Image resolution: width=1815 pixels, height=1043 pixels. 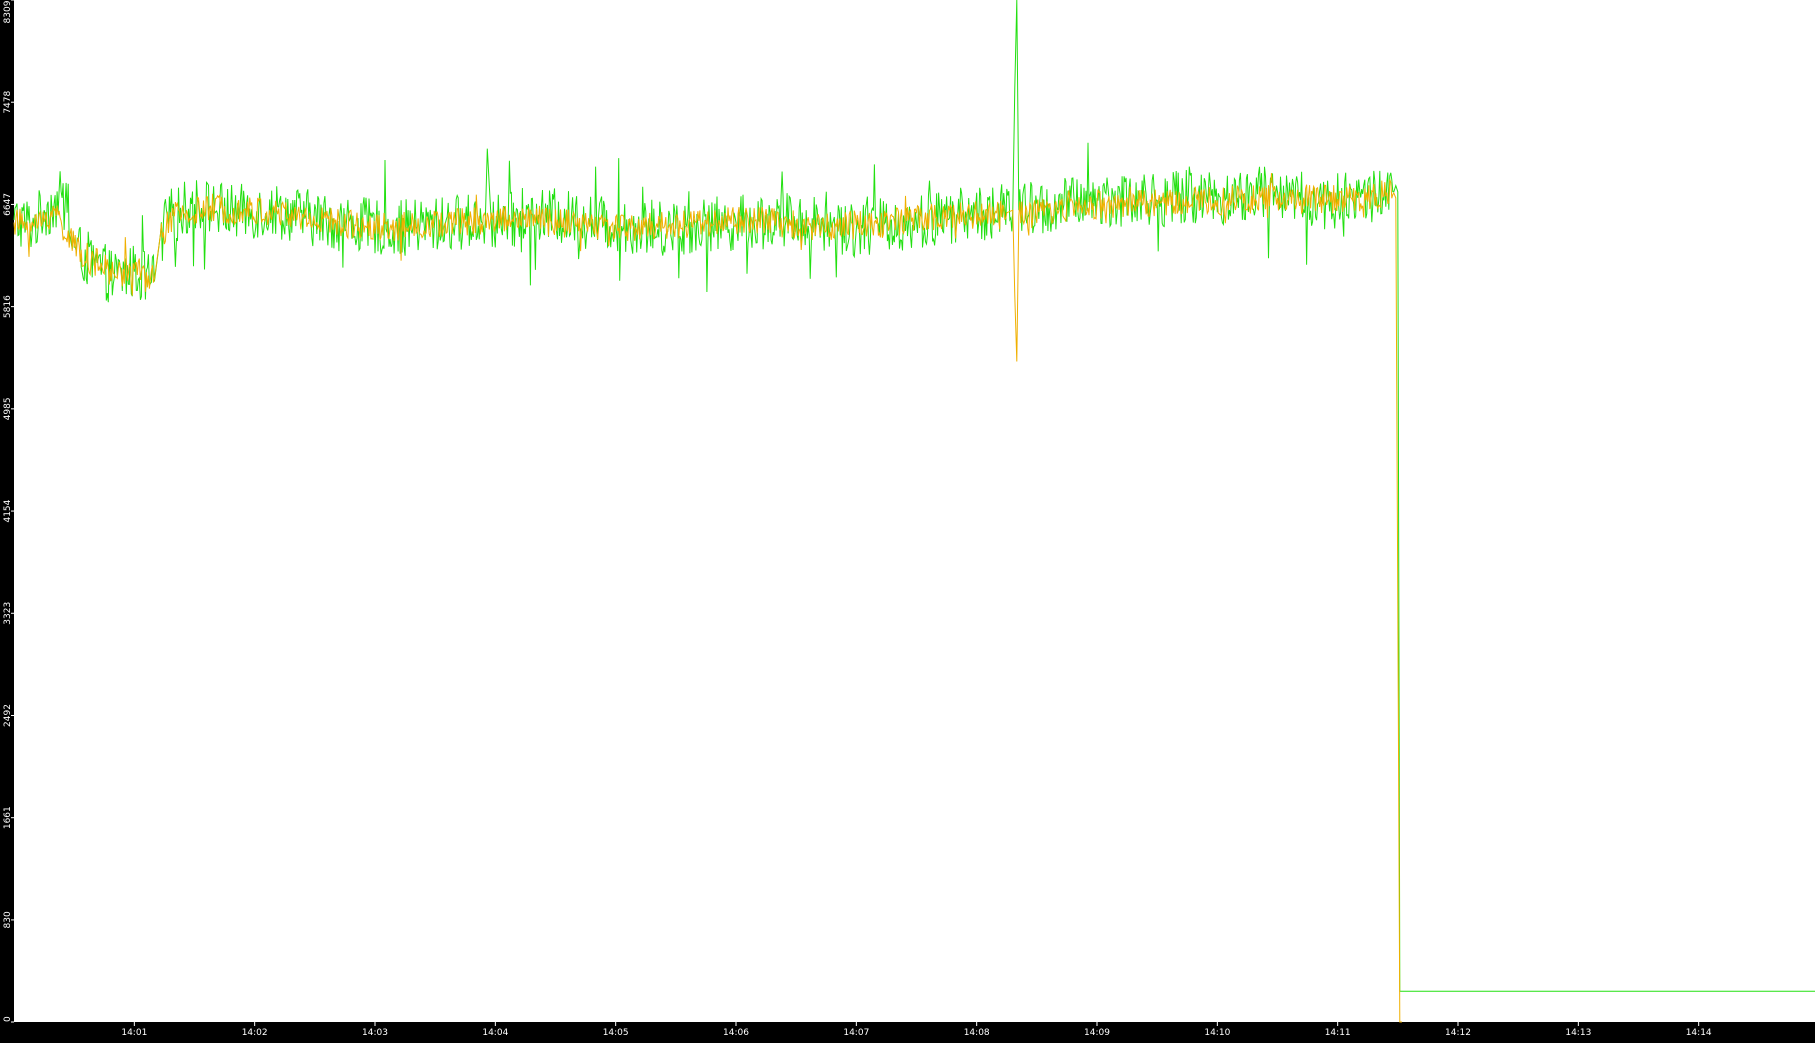 What do you see at coordinates (616, 1033) in the screenshot?
I see `x-tick-label: 14:05` at bounding box center [616, 1033].